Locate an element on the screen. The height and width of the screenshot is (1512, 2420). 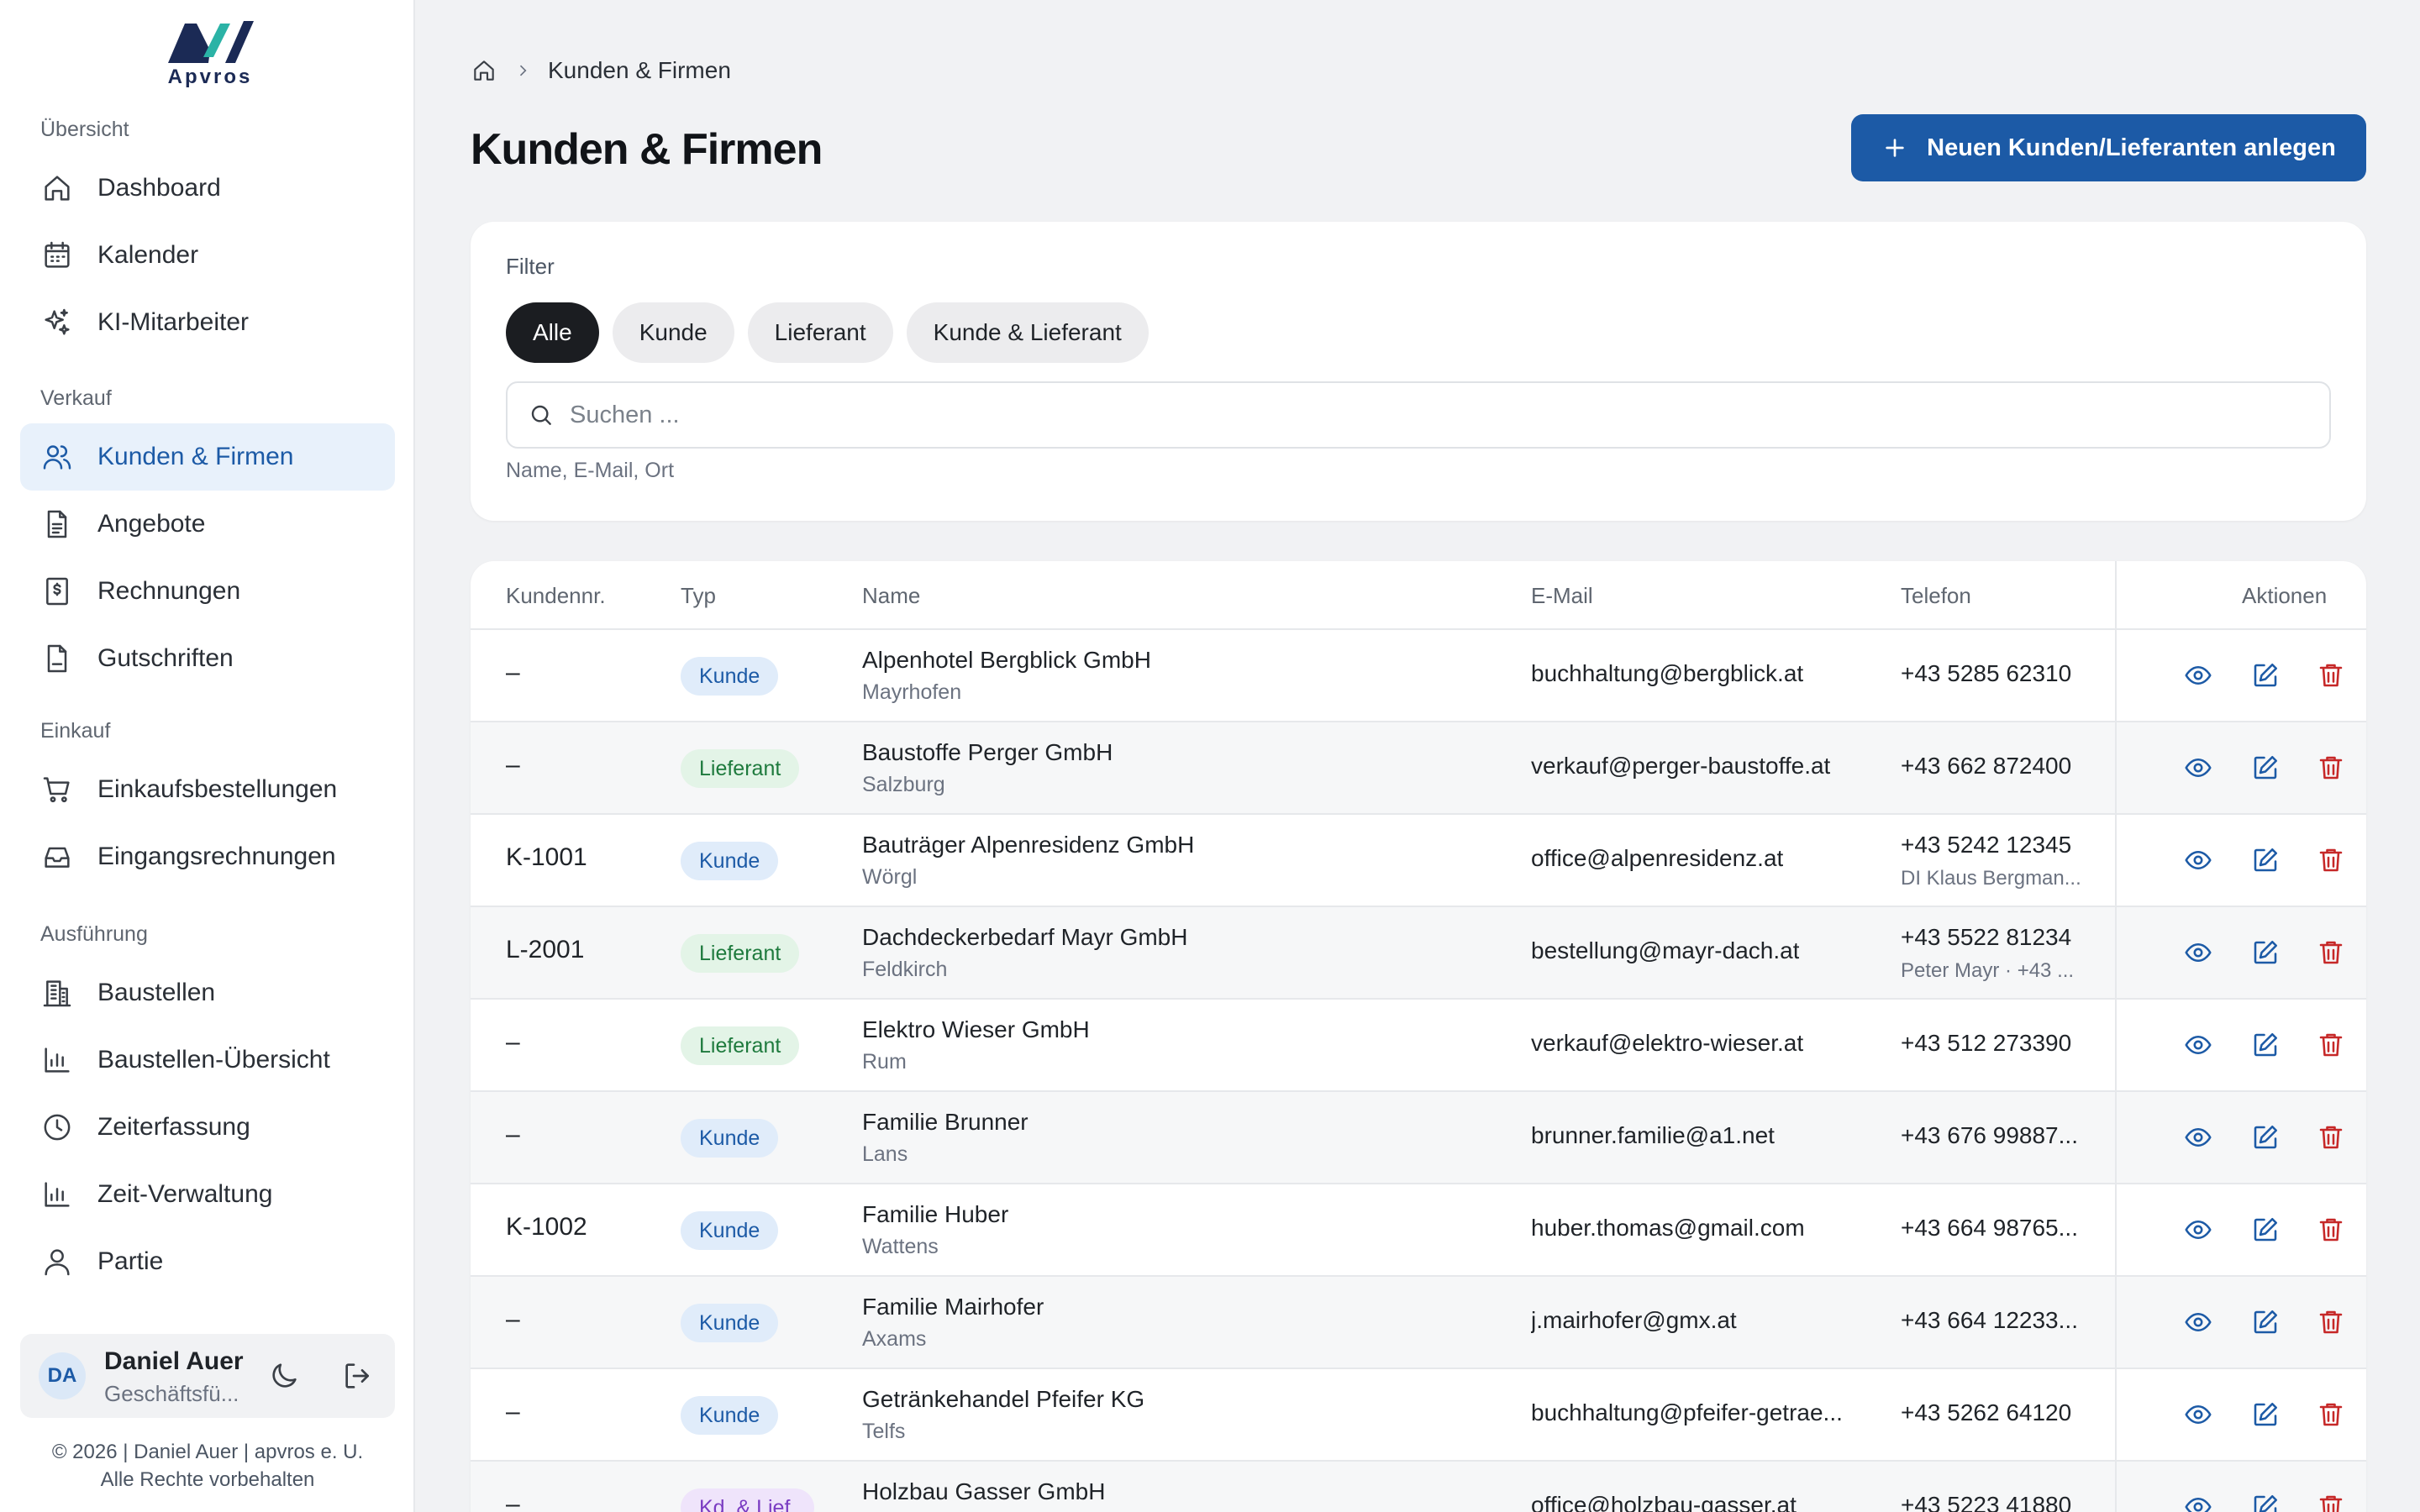
company-name: Baustoffe Perger GmbH is located at coordinates (988, 752).